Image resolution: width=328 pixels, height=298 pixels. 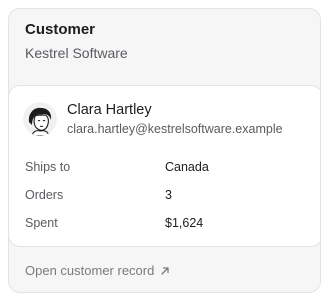 What do you see at coordinates (76, 53) in the screenshot?
I see `company-name: Kestrel Software` at bounding box center [76, 53].